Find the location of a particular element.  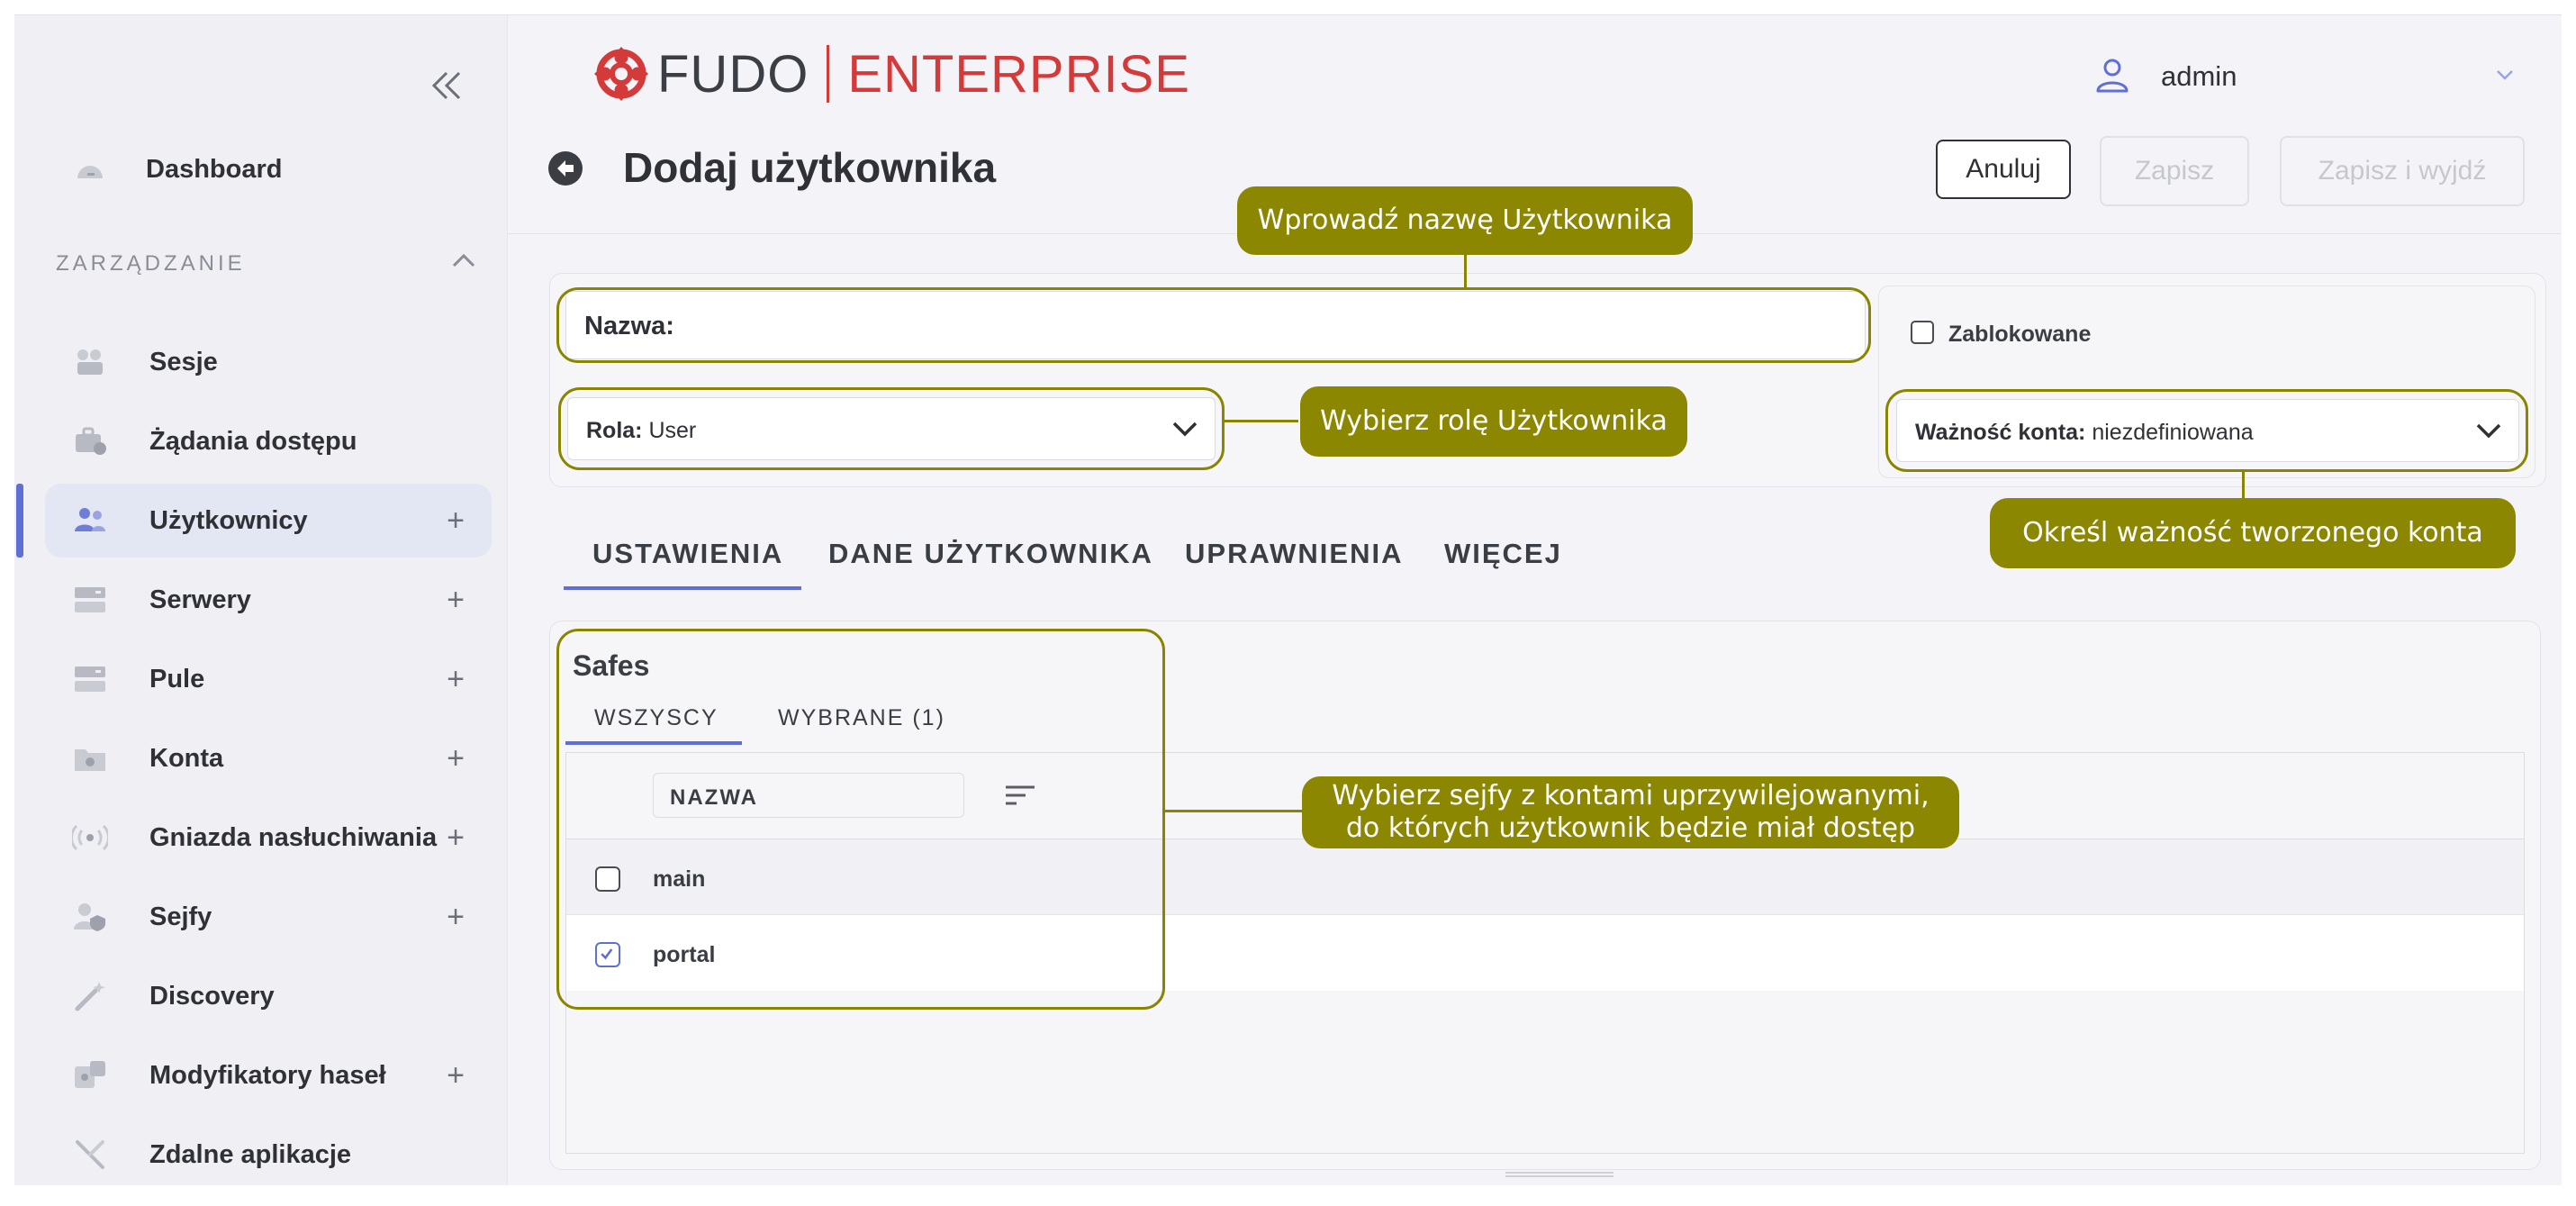

role-value: User is located at coordinates (672, 430).